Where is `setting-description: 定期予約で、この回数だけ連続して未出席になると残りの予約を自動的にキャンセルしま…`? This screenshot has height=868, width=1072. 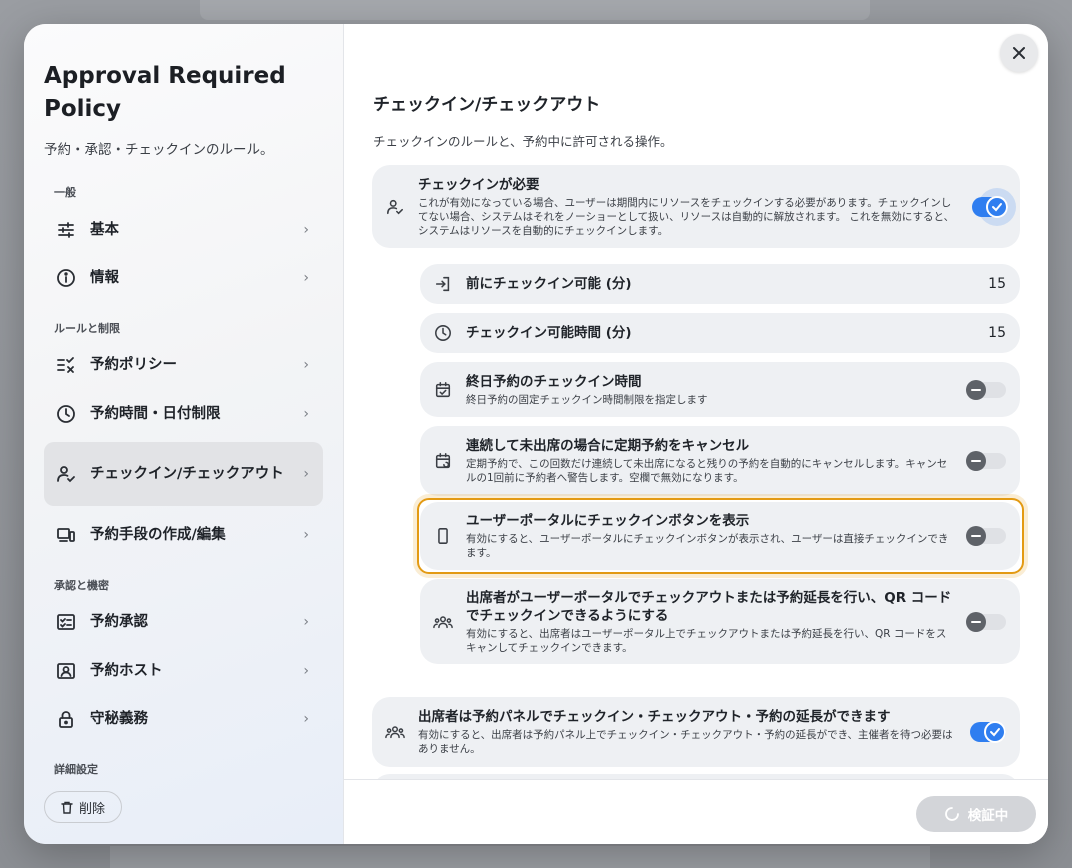
setting-description: 定期予約で、この回数だけ連続して未出席になると残りの予約を自動的にキャンセルしま… is located at coordinates (707, 471).